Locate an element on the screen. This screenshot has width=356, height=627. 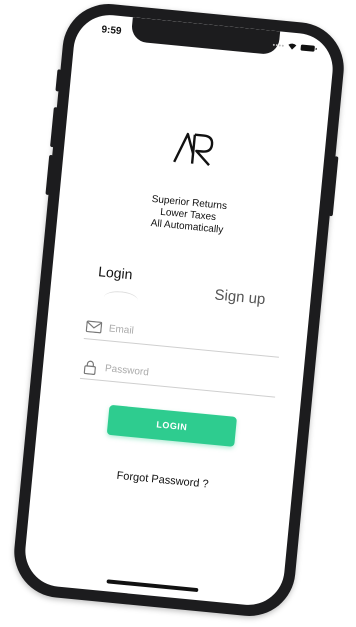
power-button is located at coordinates (333, 186).